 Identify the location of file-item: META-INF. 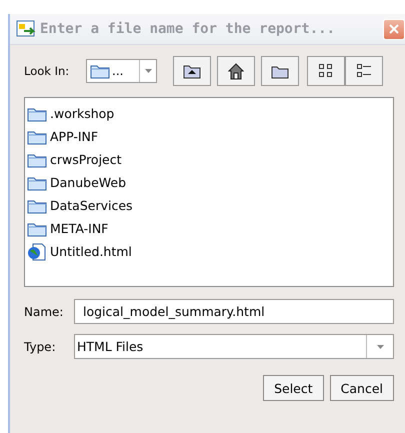
(79, 228).